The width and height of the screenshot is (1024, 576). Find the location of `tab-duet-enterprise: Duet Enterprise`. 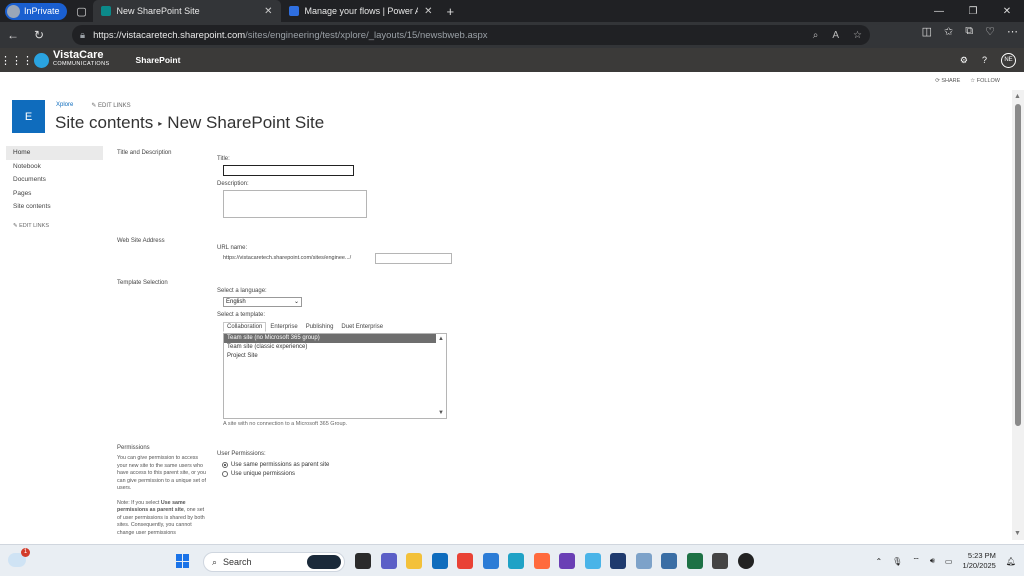

tab-duet-enterprise: Duet Enterprise is located at coordinates (362, 327).